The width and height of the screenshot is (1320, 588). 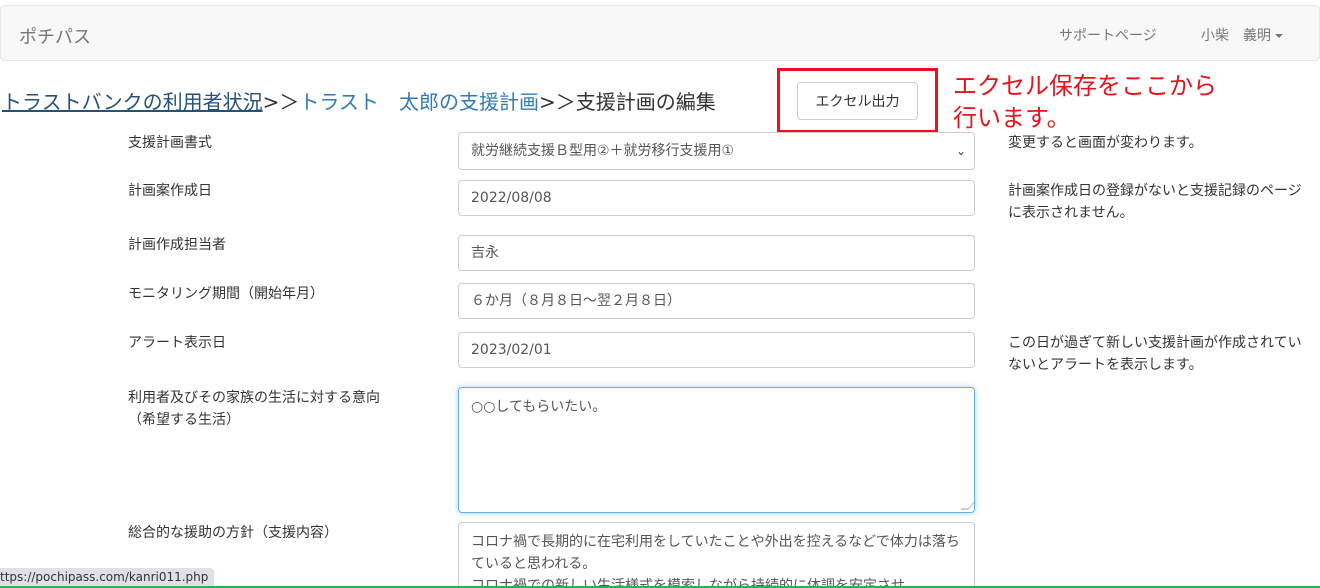 I want to click on breadcrumb-link-user-status: トラストバンクの利用者状況, so click(x=132, y=102).